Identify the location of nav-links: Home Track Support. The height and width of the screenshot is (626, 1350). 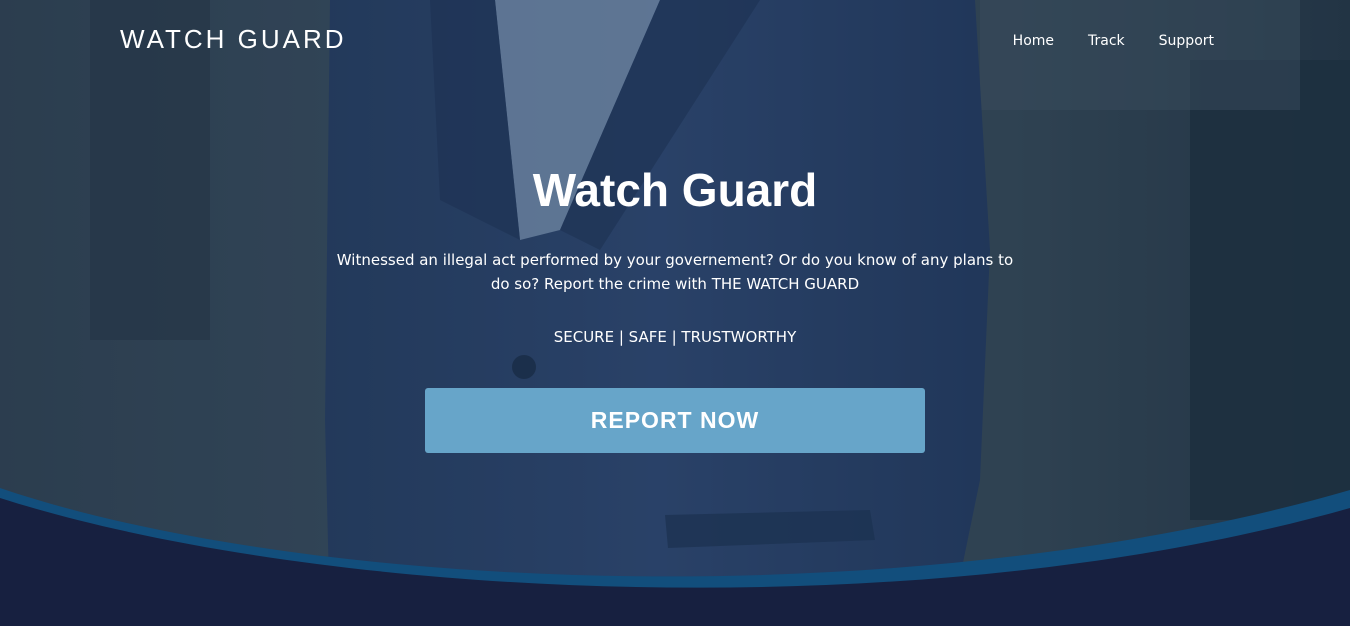
(1096, 41).